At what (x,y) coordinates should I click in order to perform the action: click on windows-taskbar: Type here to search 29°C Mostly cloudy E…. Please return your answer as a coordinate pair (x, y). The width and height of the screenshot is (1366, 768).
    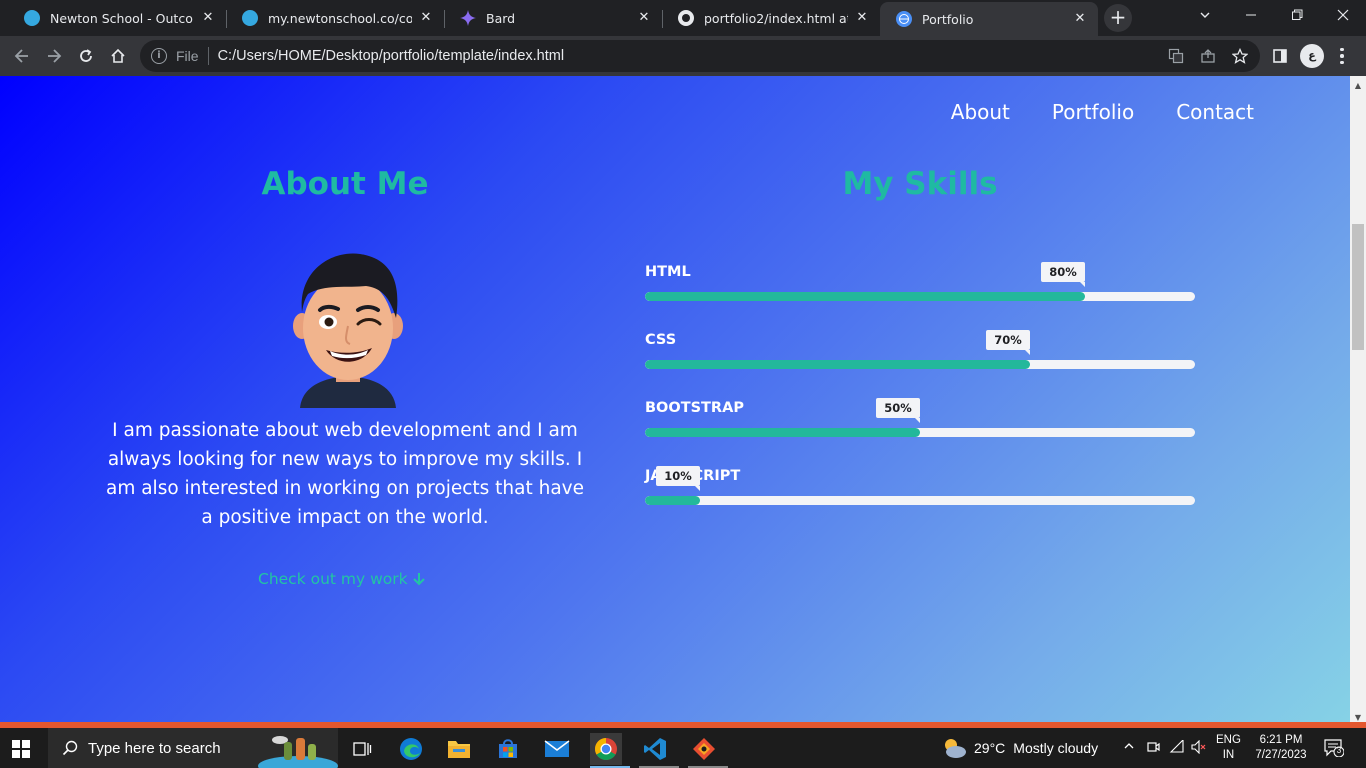
    Looking at the image, I should click on (683, 748).